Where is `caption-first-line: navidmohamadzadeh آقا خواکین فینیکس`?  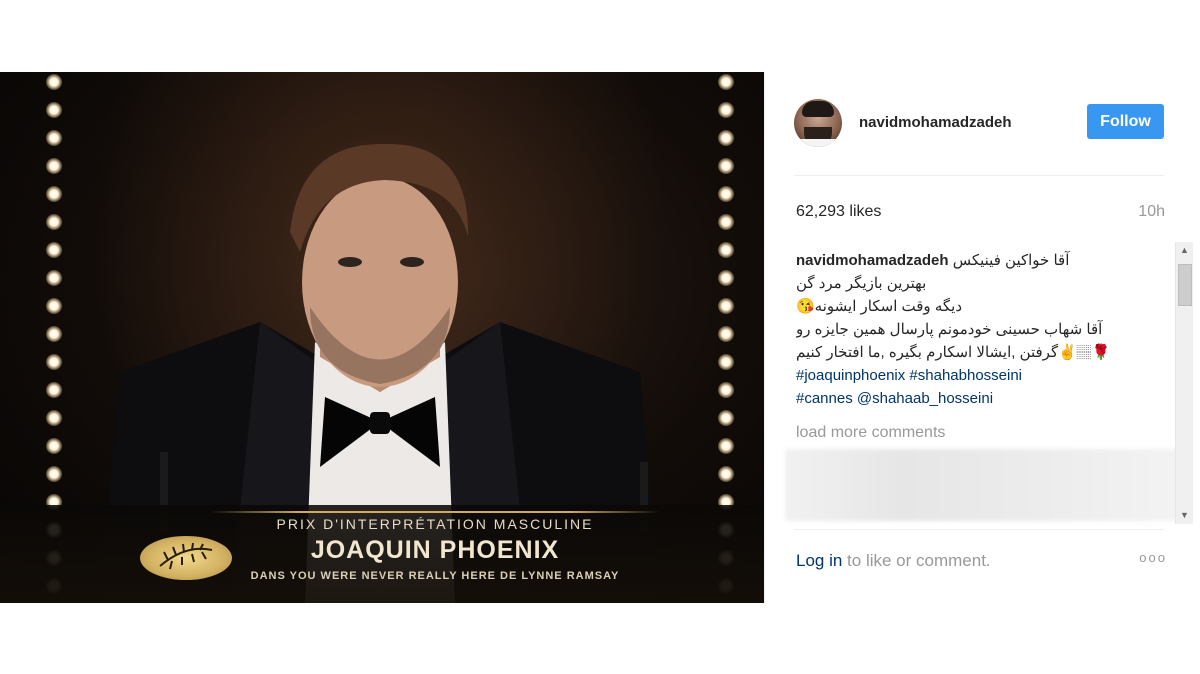 caption-first-line: navidmohamadzadeh آقا خواکین فینیکس is located at coordinates (986, 260).